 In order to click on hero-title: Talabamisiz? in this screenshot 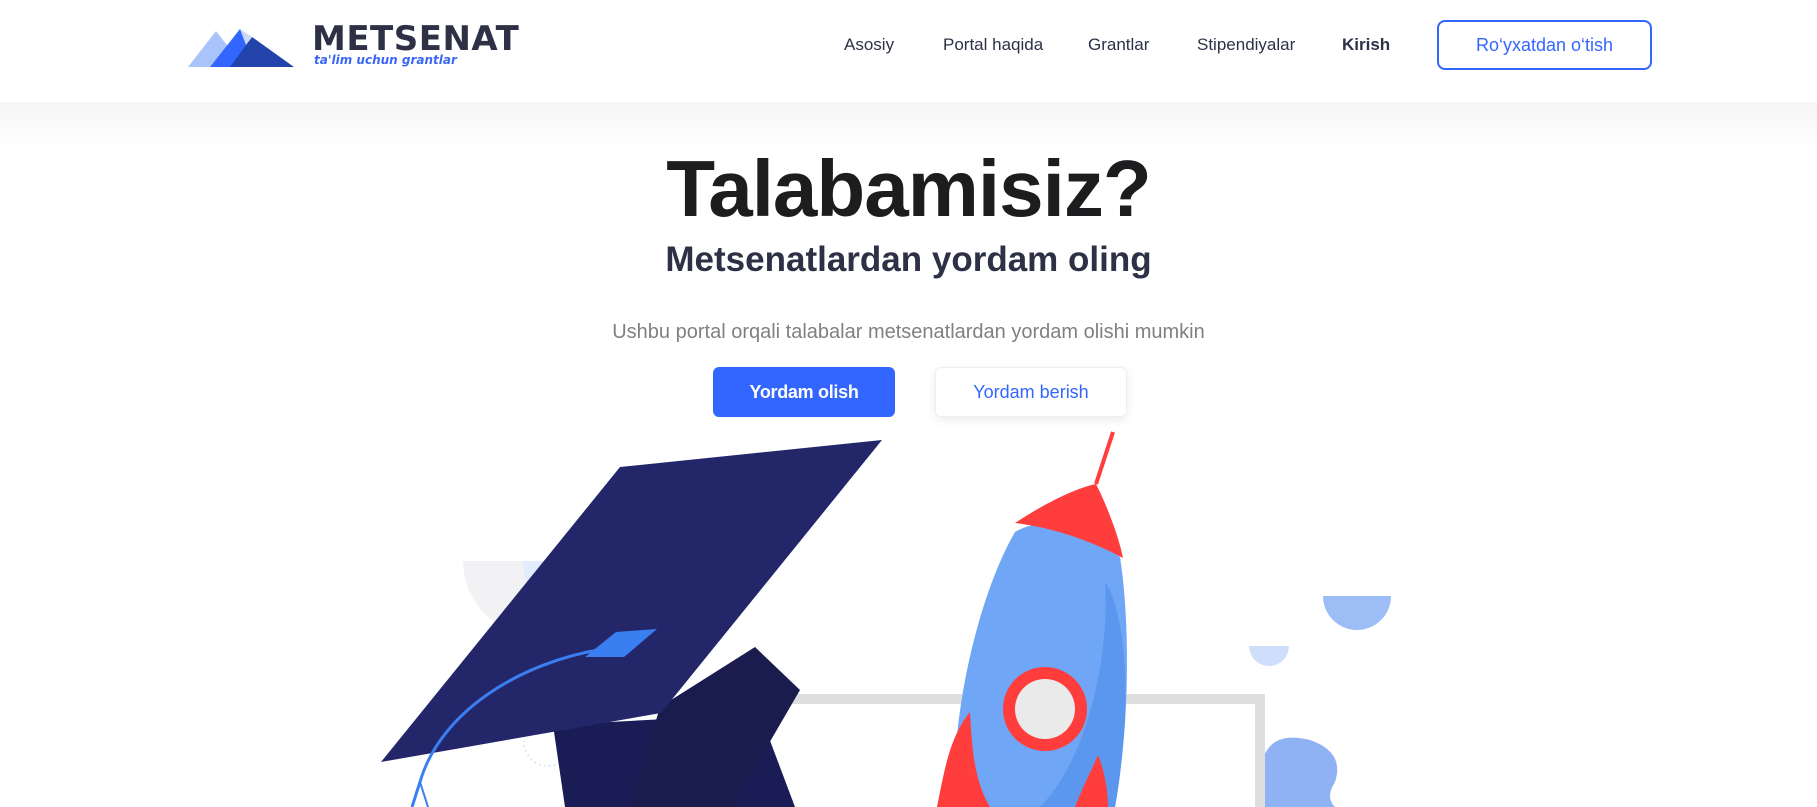, I will do `click(908, 188)`.